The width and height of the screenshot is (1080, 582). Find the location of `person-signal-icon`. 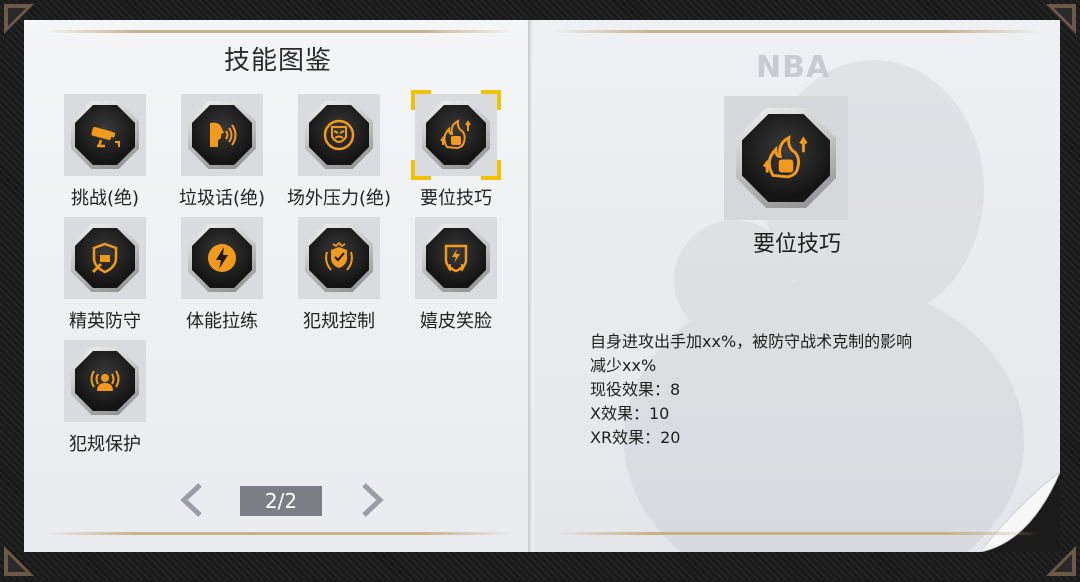

person-signal-icon is located at coordinates (105, 380).